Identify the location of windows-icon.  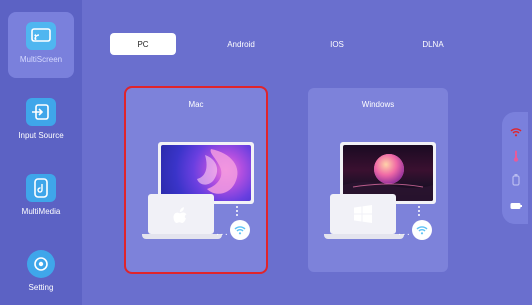
(363, 214).